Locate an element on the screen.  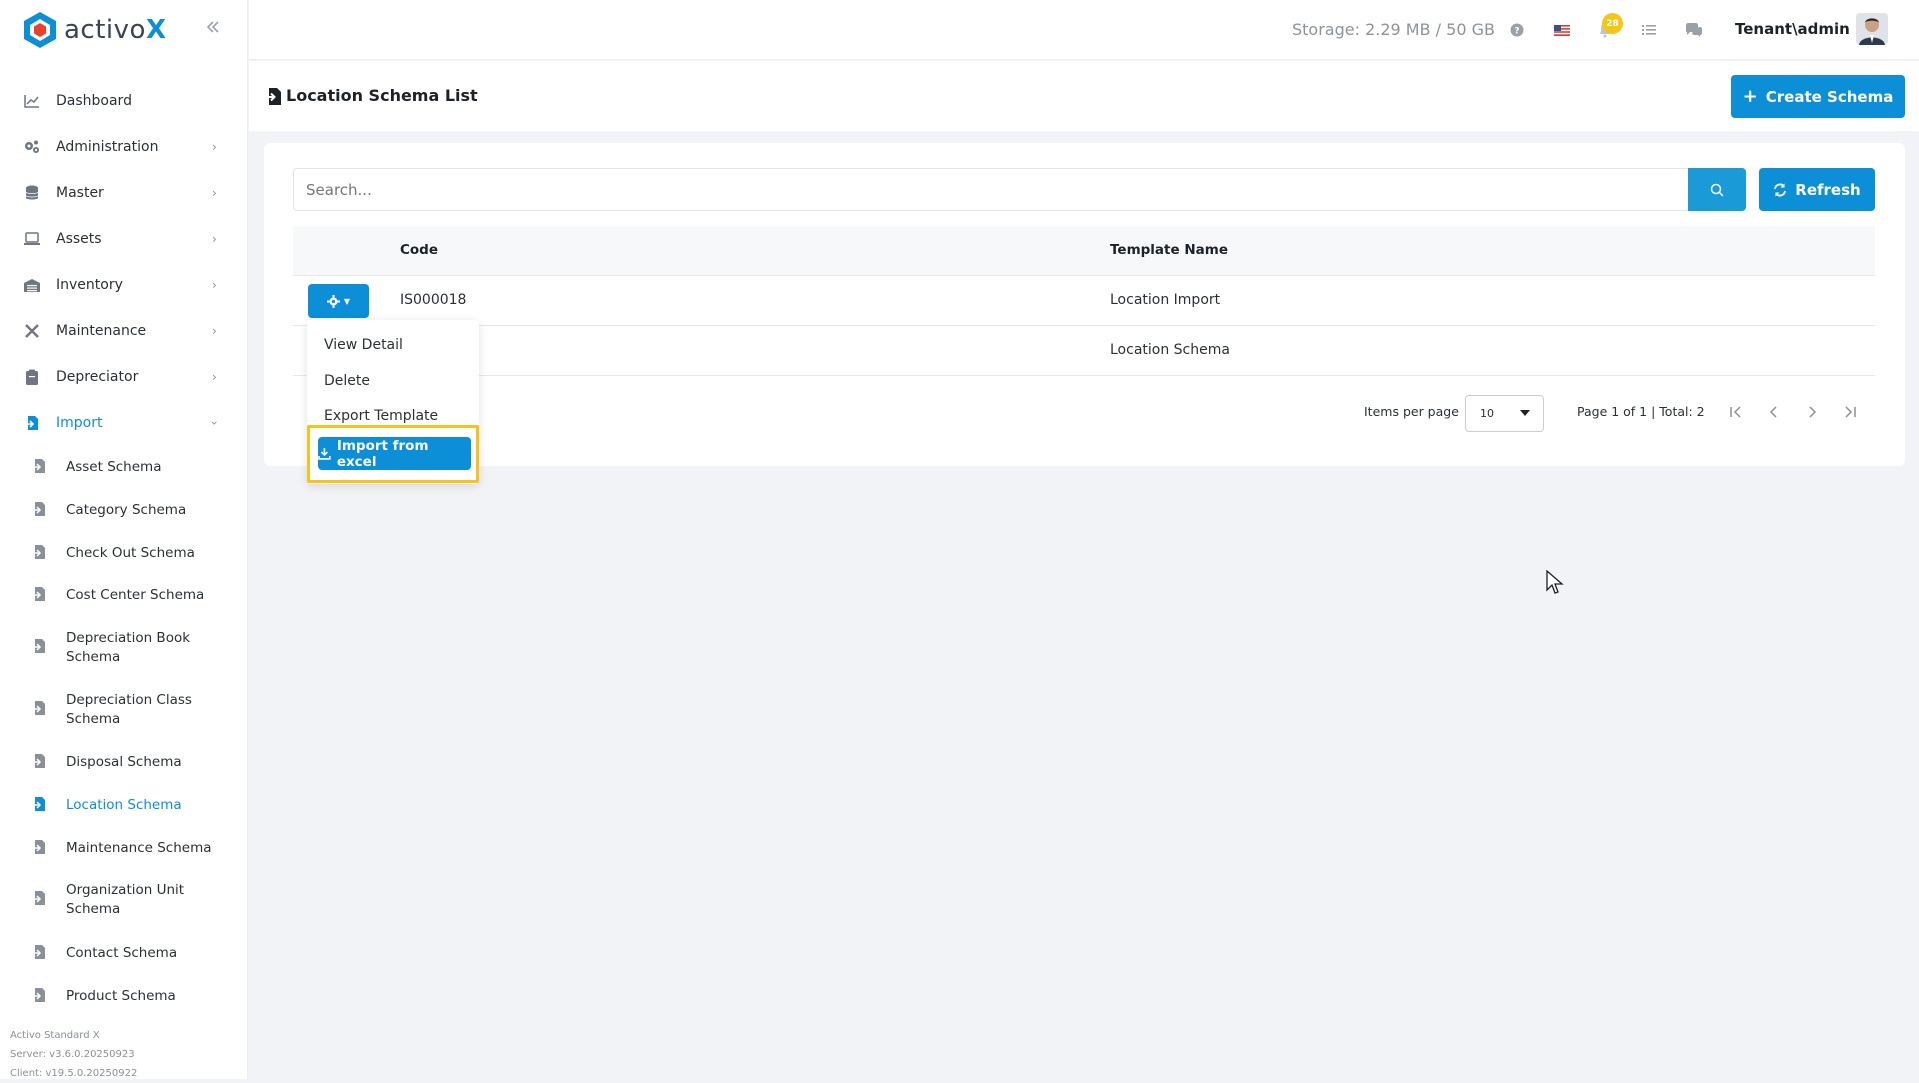
chart-icon is located at coordinates (32, 101).